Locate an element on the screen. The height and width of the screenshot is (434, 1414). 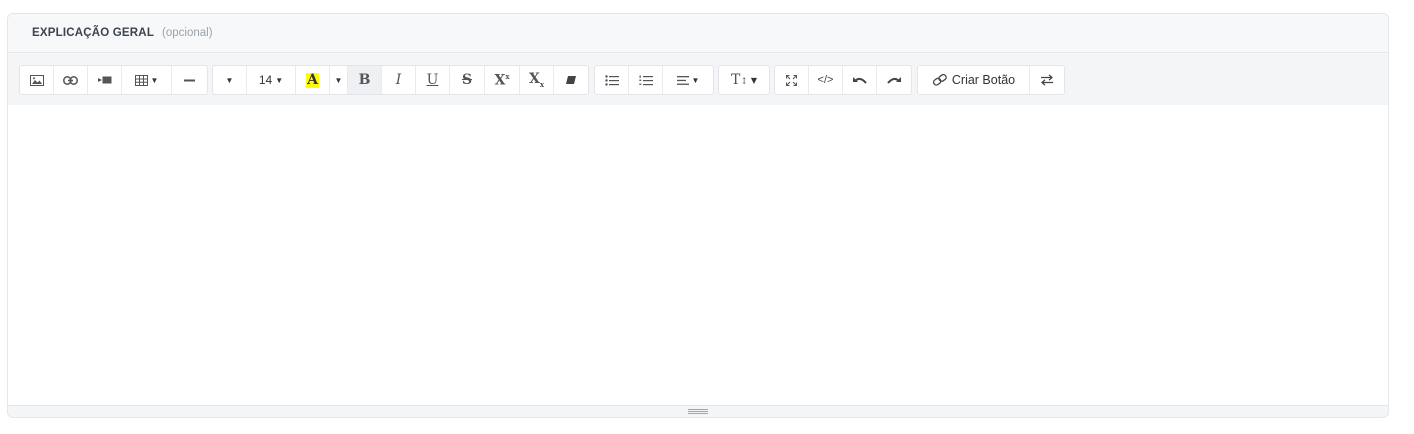
insert-group: ▼ is located at coordinates (113, 80).